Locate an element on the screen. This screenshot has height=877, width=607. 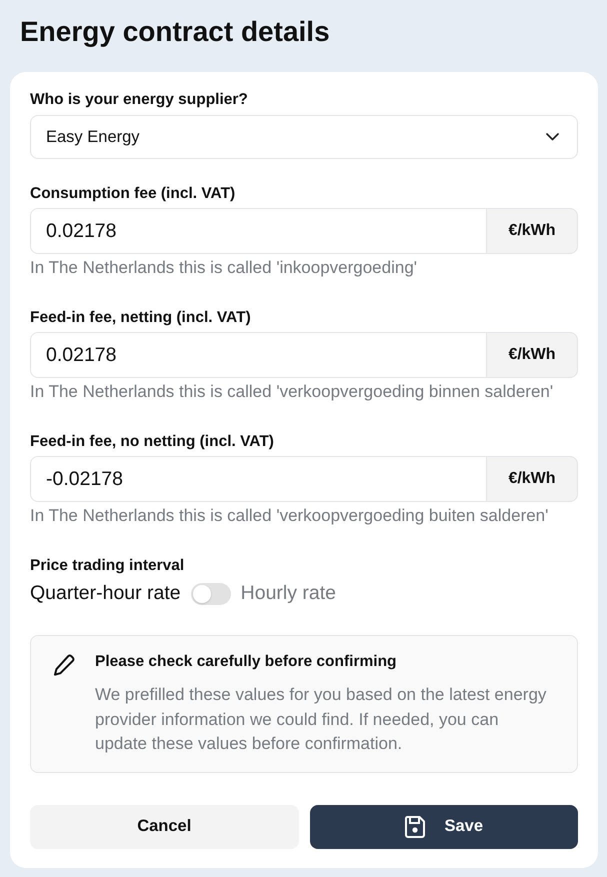
field-label: Consumption fee (incl. VAT) is located at coordinates (133, 194).